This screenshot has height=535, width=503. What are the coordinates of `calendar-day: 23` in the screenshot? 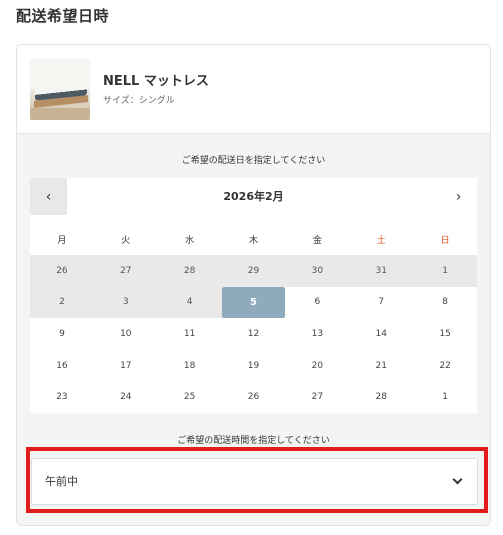 It's located at (62, 397).